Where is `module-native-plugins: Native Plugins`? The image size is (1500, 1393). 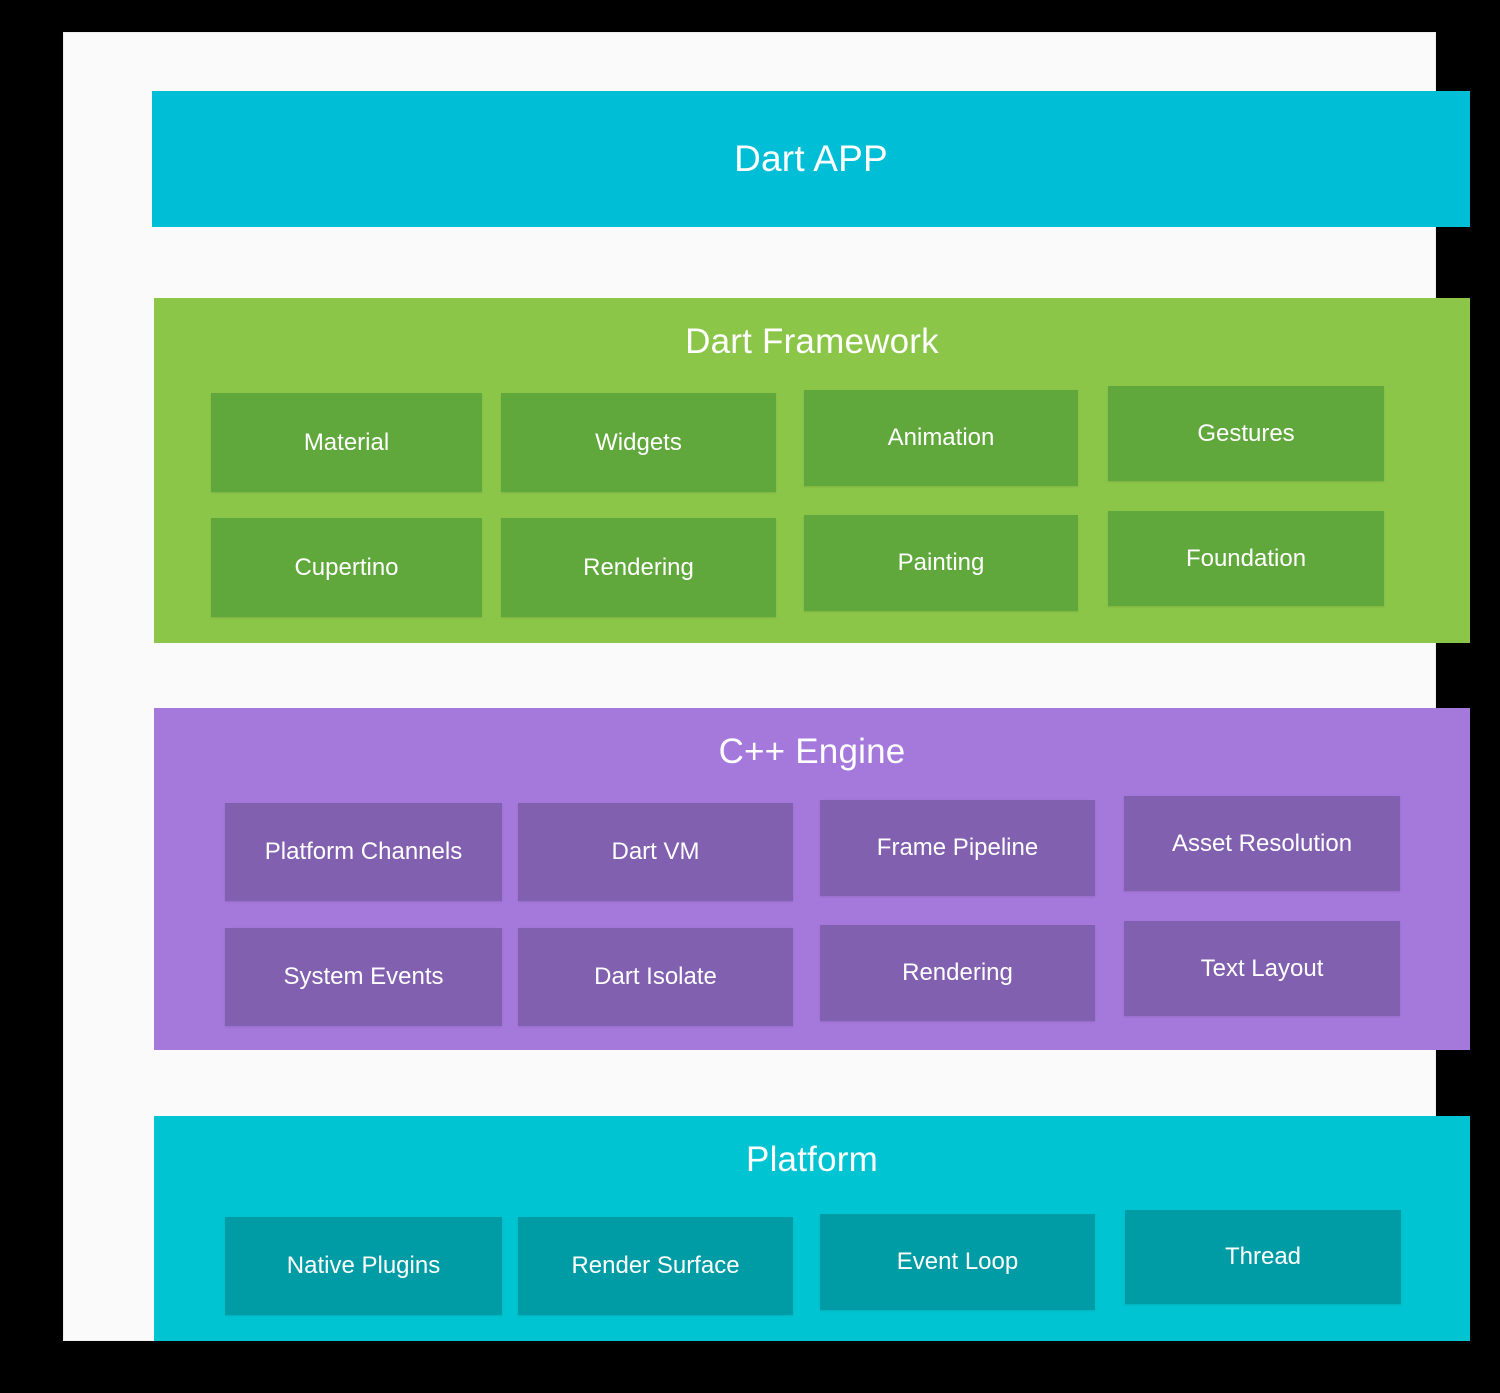 module-native-plugins: Native Plugins is located at coordinates (363, 1266).